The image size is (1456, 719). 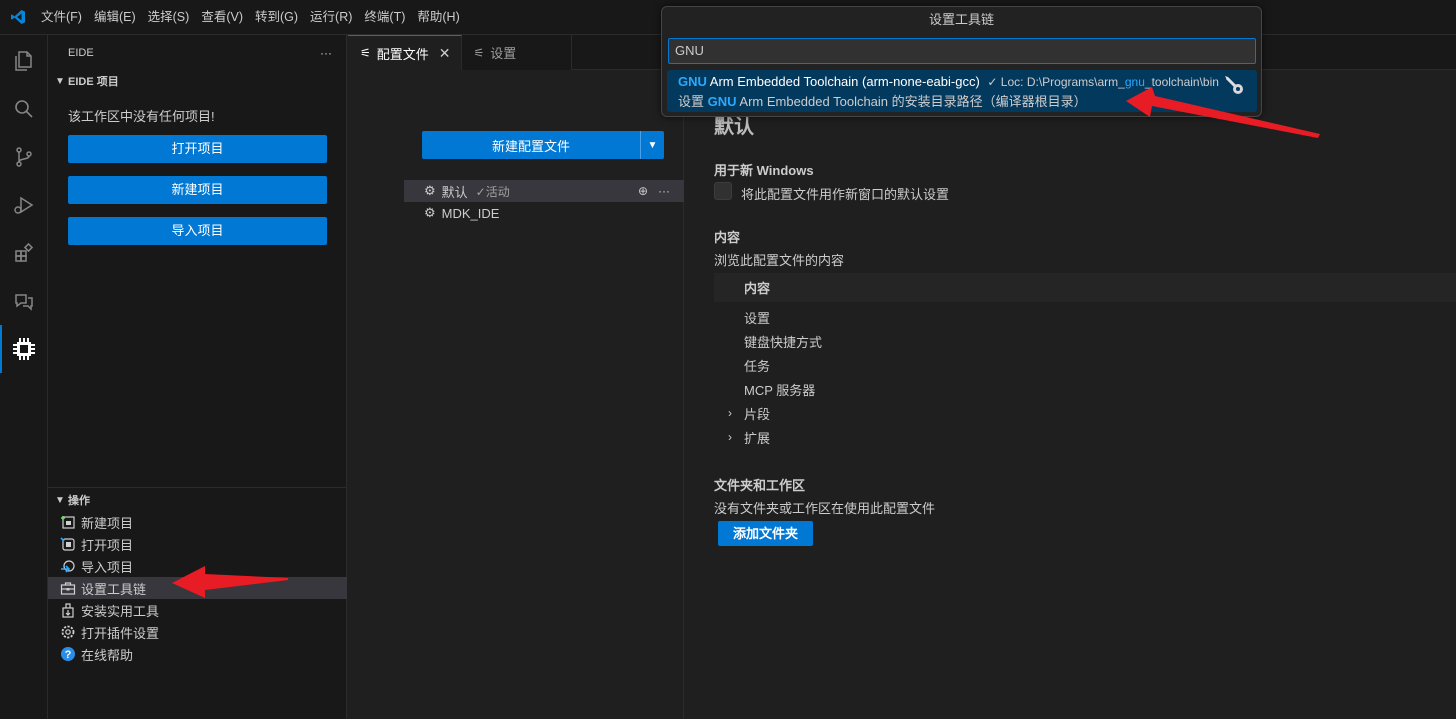 I want to click on op-label: 打开插件设置, so click(x=120, y=633).